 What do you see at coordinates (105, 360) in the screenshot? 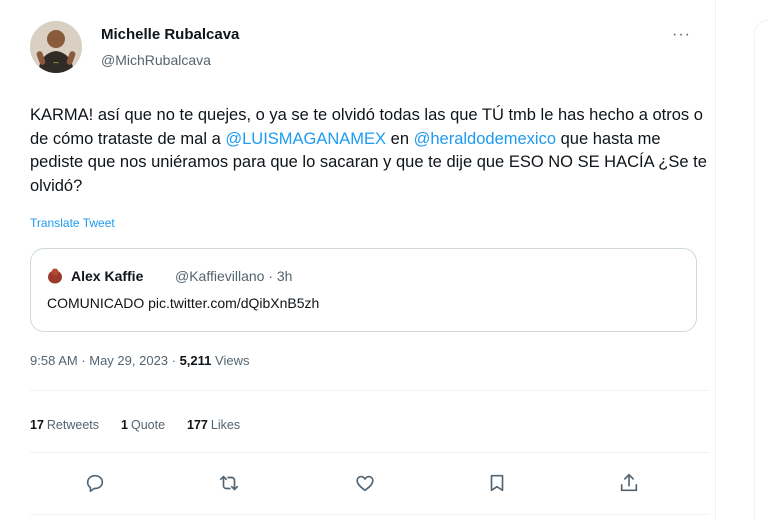
I see `timestamp-text: 9:58 AM · May 29, 2023 ·` at bounding box center [105, 360].